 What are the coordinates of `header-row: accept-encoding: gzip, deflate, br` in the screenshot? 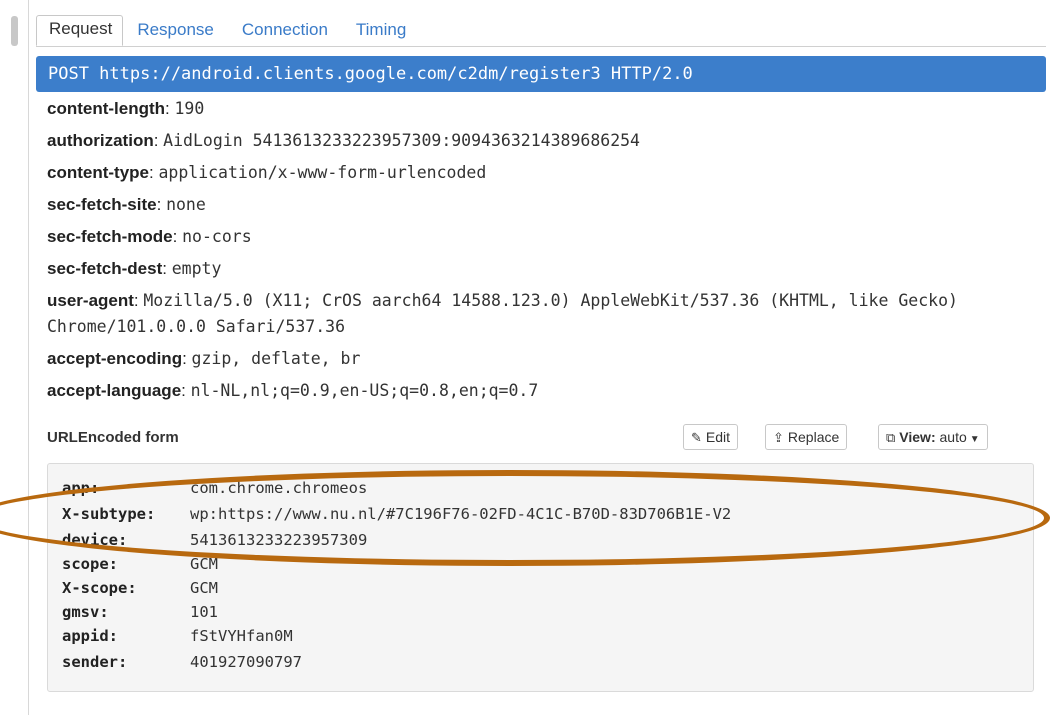 It's located at (542, 359).